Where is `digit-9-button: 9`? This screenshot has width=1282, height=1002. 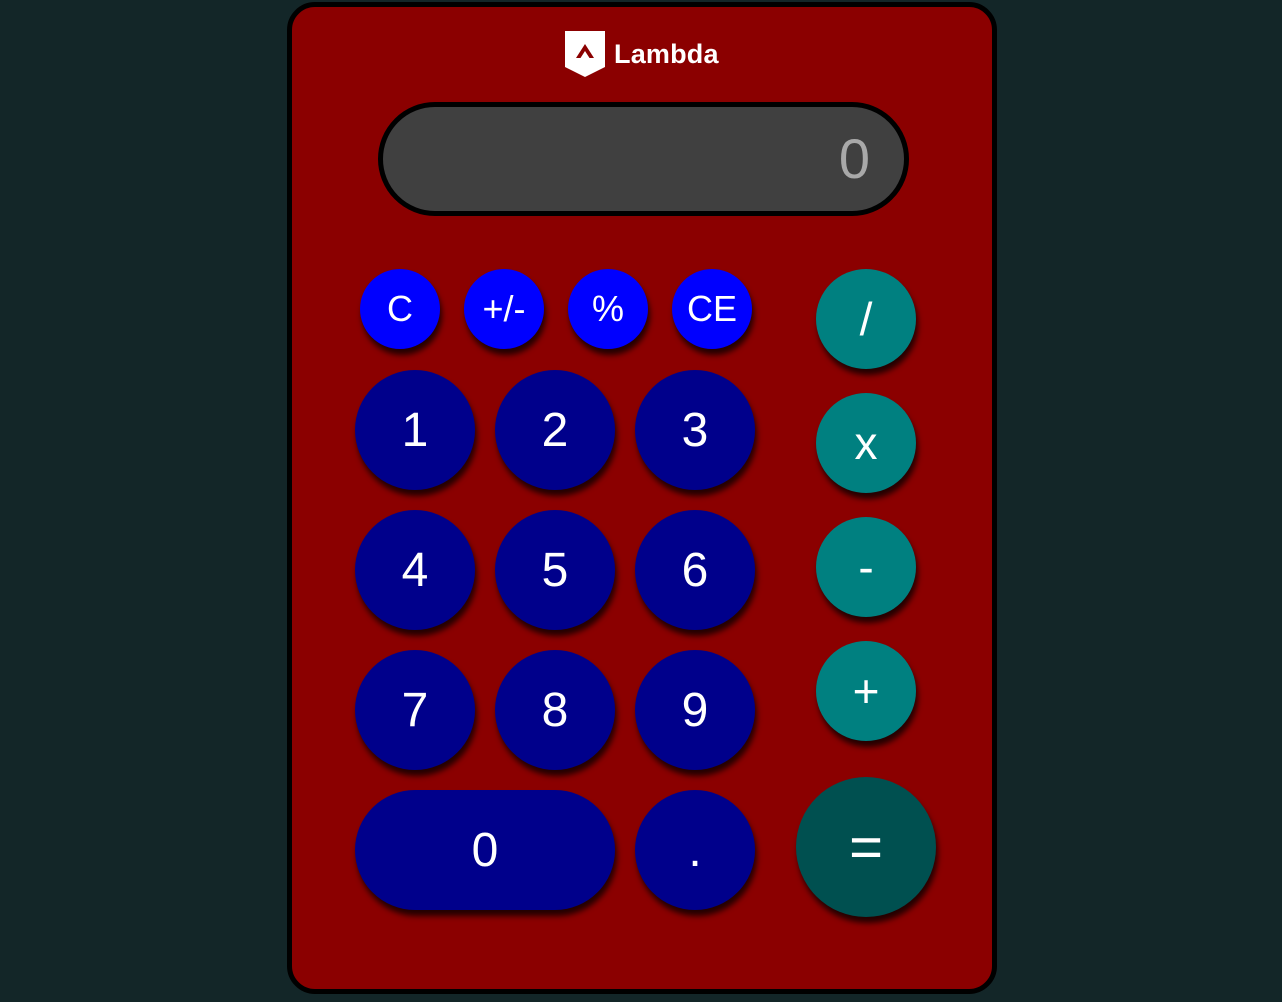 digit-9-button: 9 is located at coordinates (695, 710).